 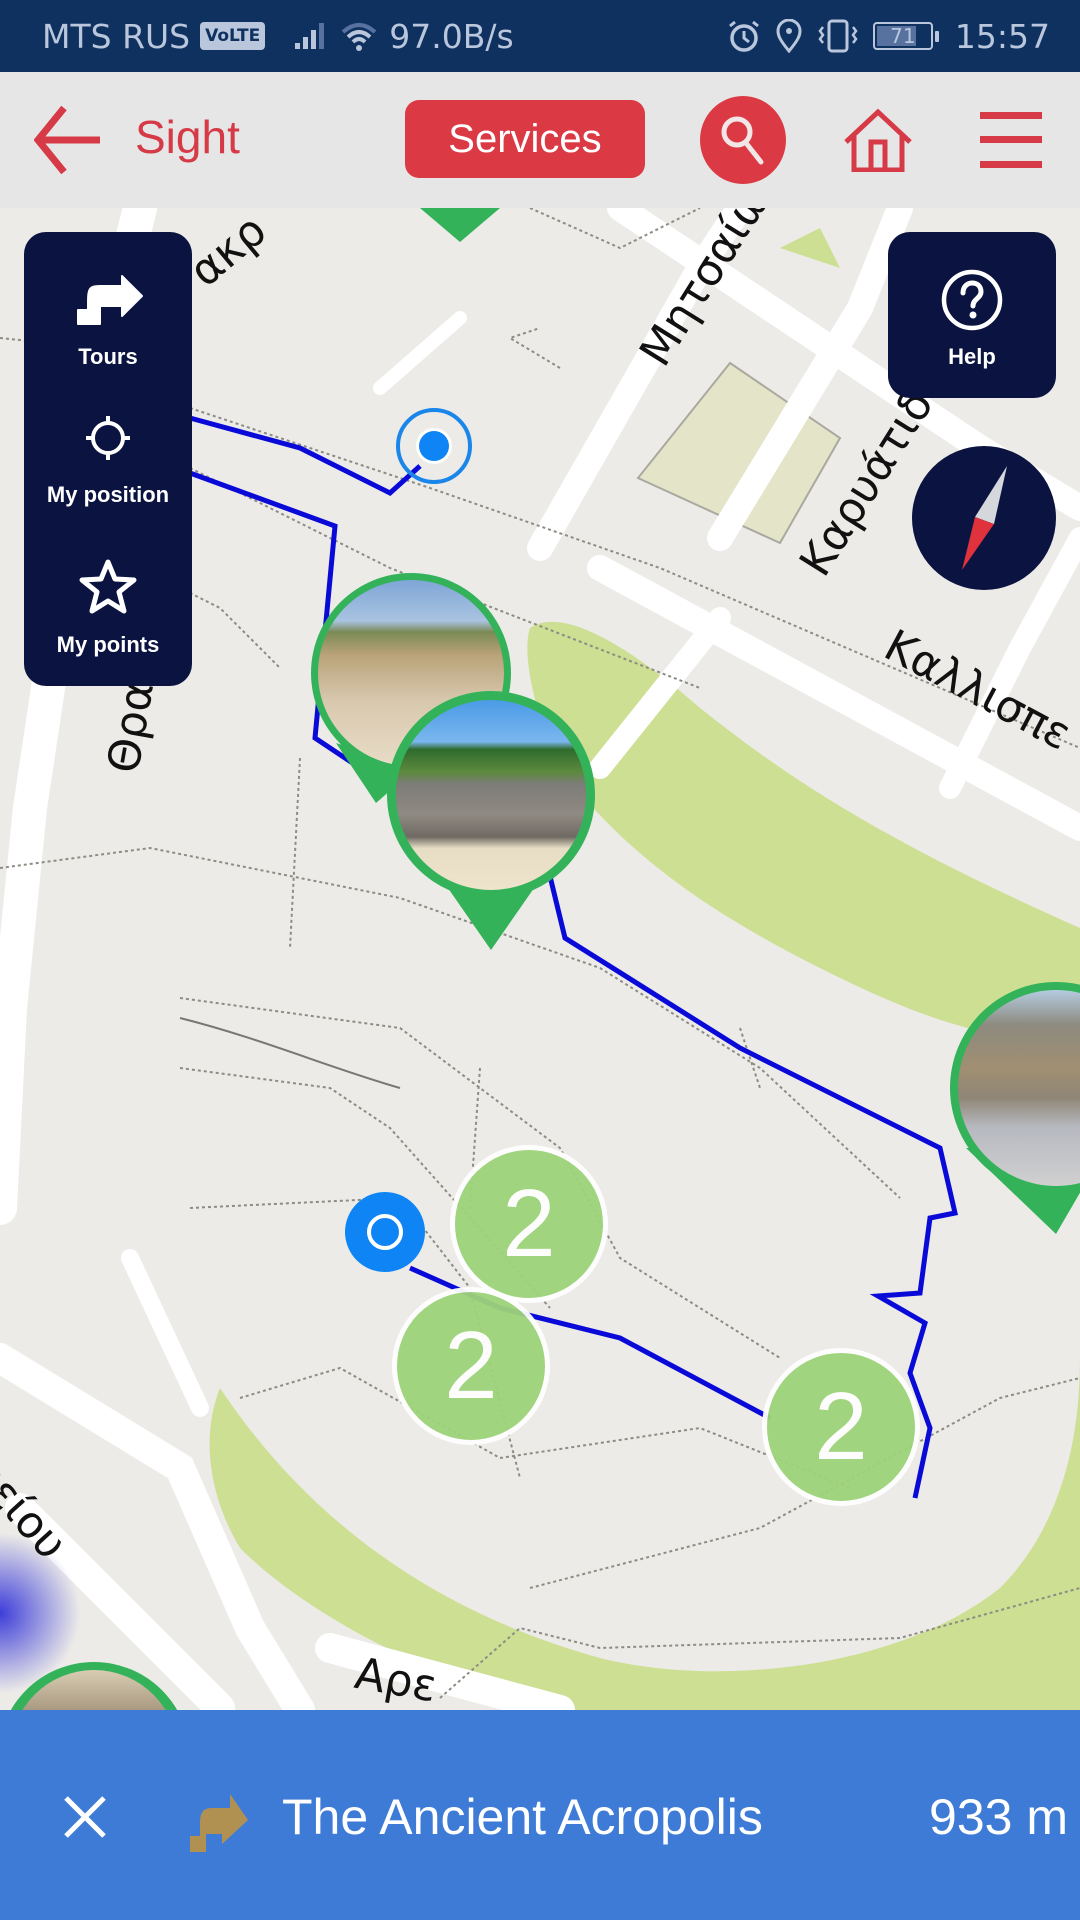 What do you see at coordinates (310, 36) in the screenshot?
I see `signal-icon` at bounding box center [310, 36].